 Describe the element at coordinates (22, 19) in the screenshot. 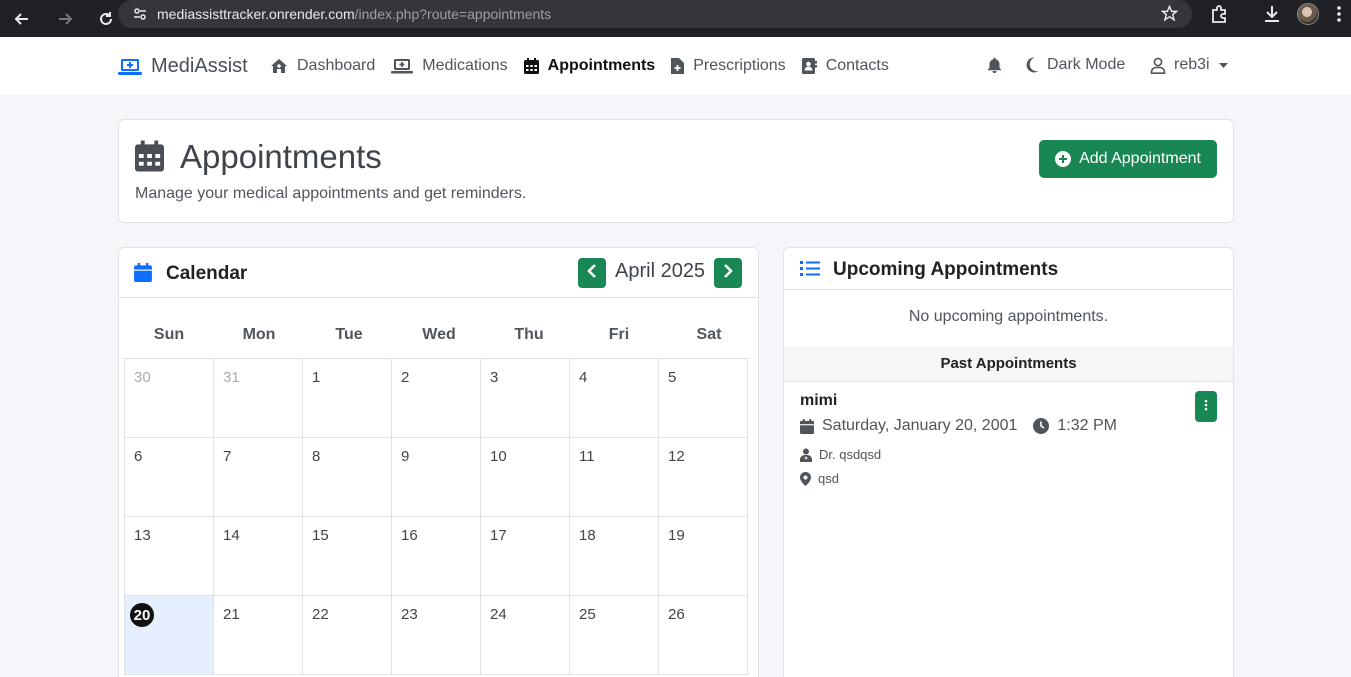

I see `back-icon` at that location.